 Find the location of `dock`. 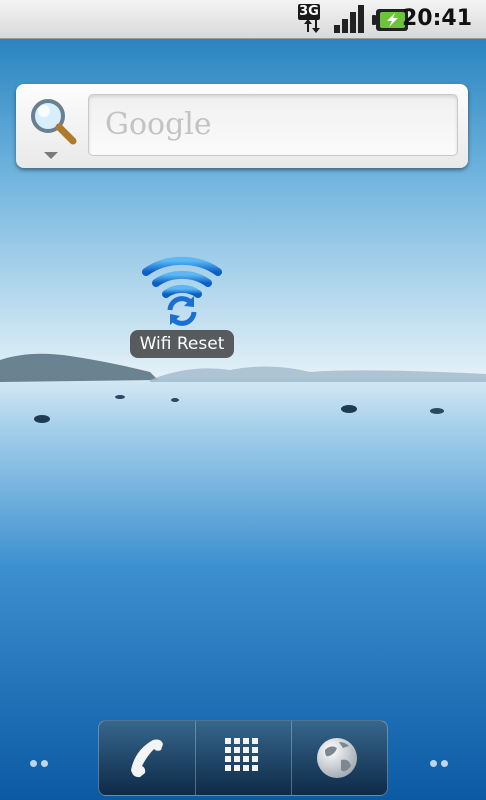

dock is located at coordinates (243, 758).